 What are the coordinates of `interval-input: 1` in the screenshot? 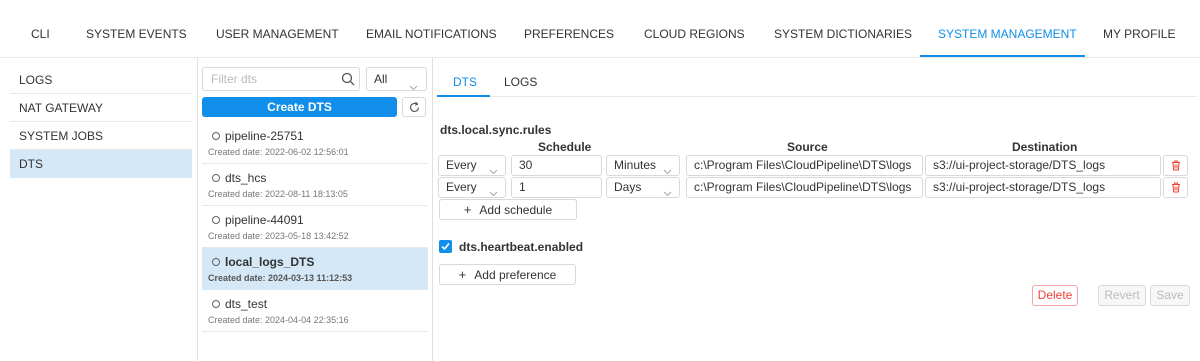 It's located at (556, 187).